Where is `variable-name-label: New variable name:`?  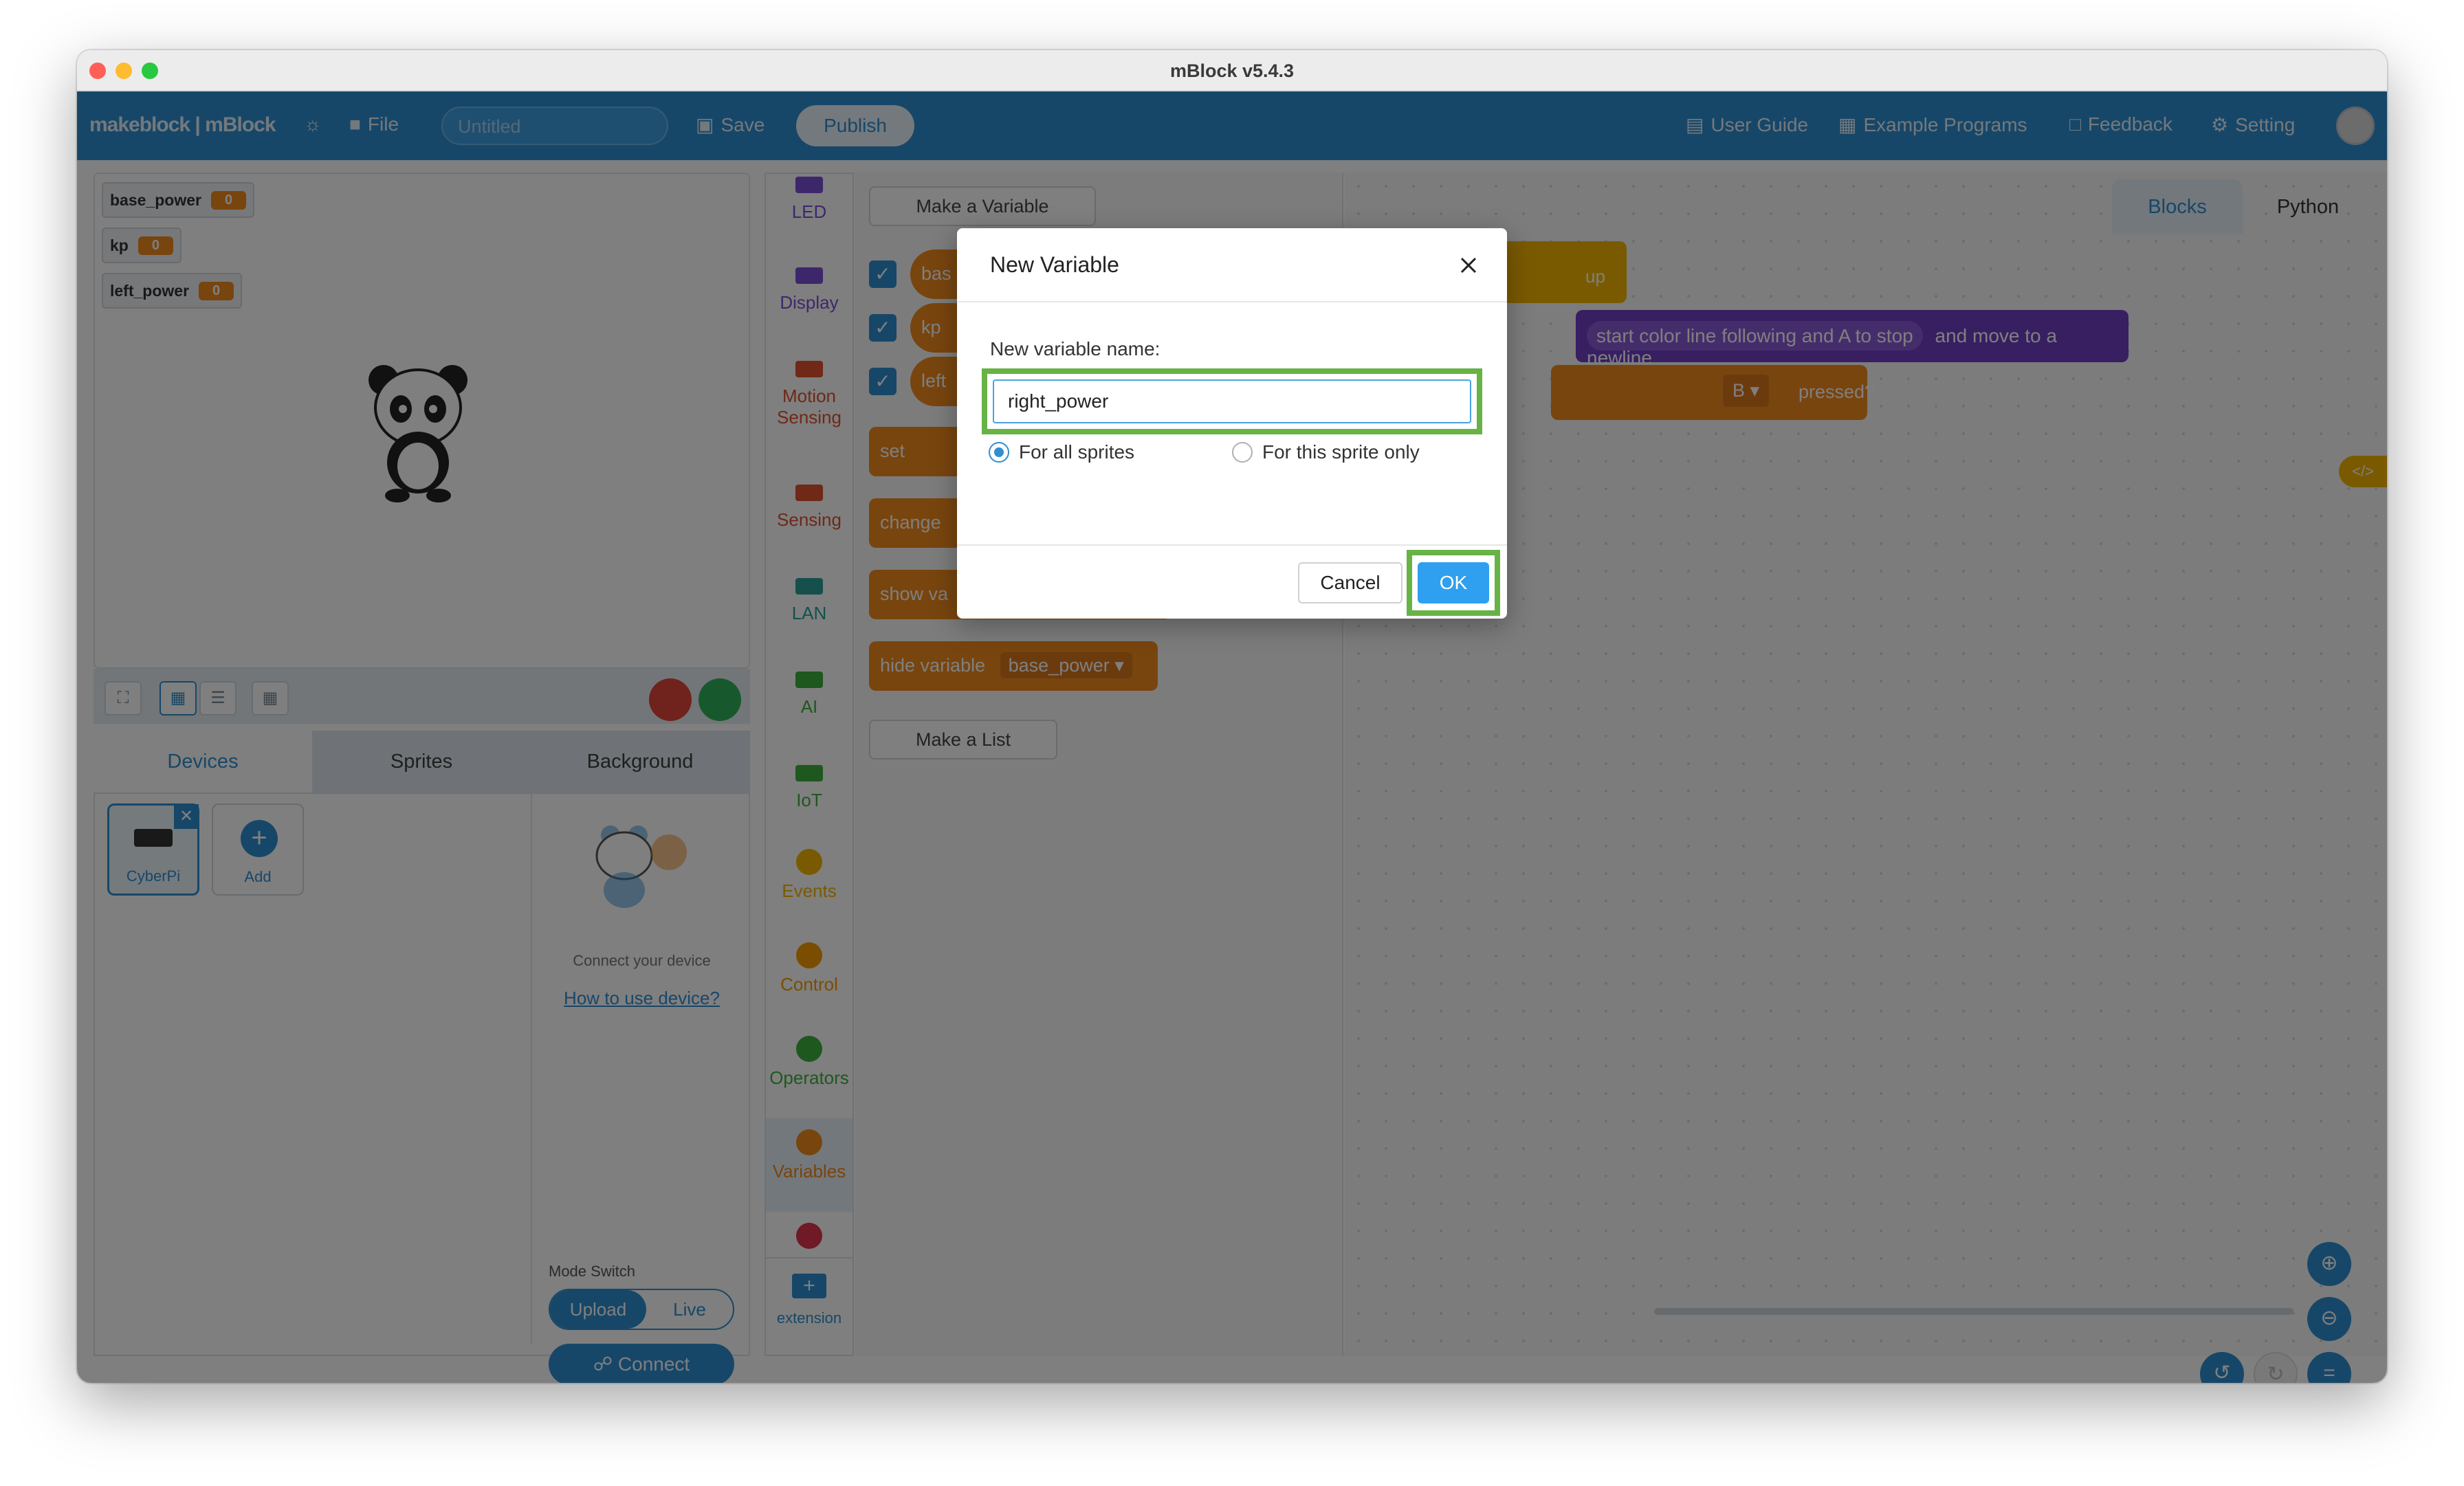 variable-name-label: New variable name: is located at coordinates (1075, 348).